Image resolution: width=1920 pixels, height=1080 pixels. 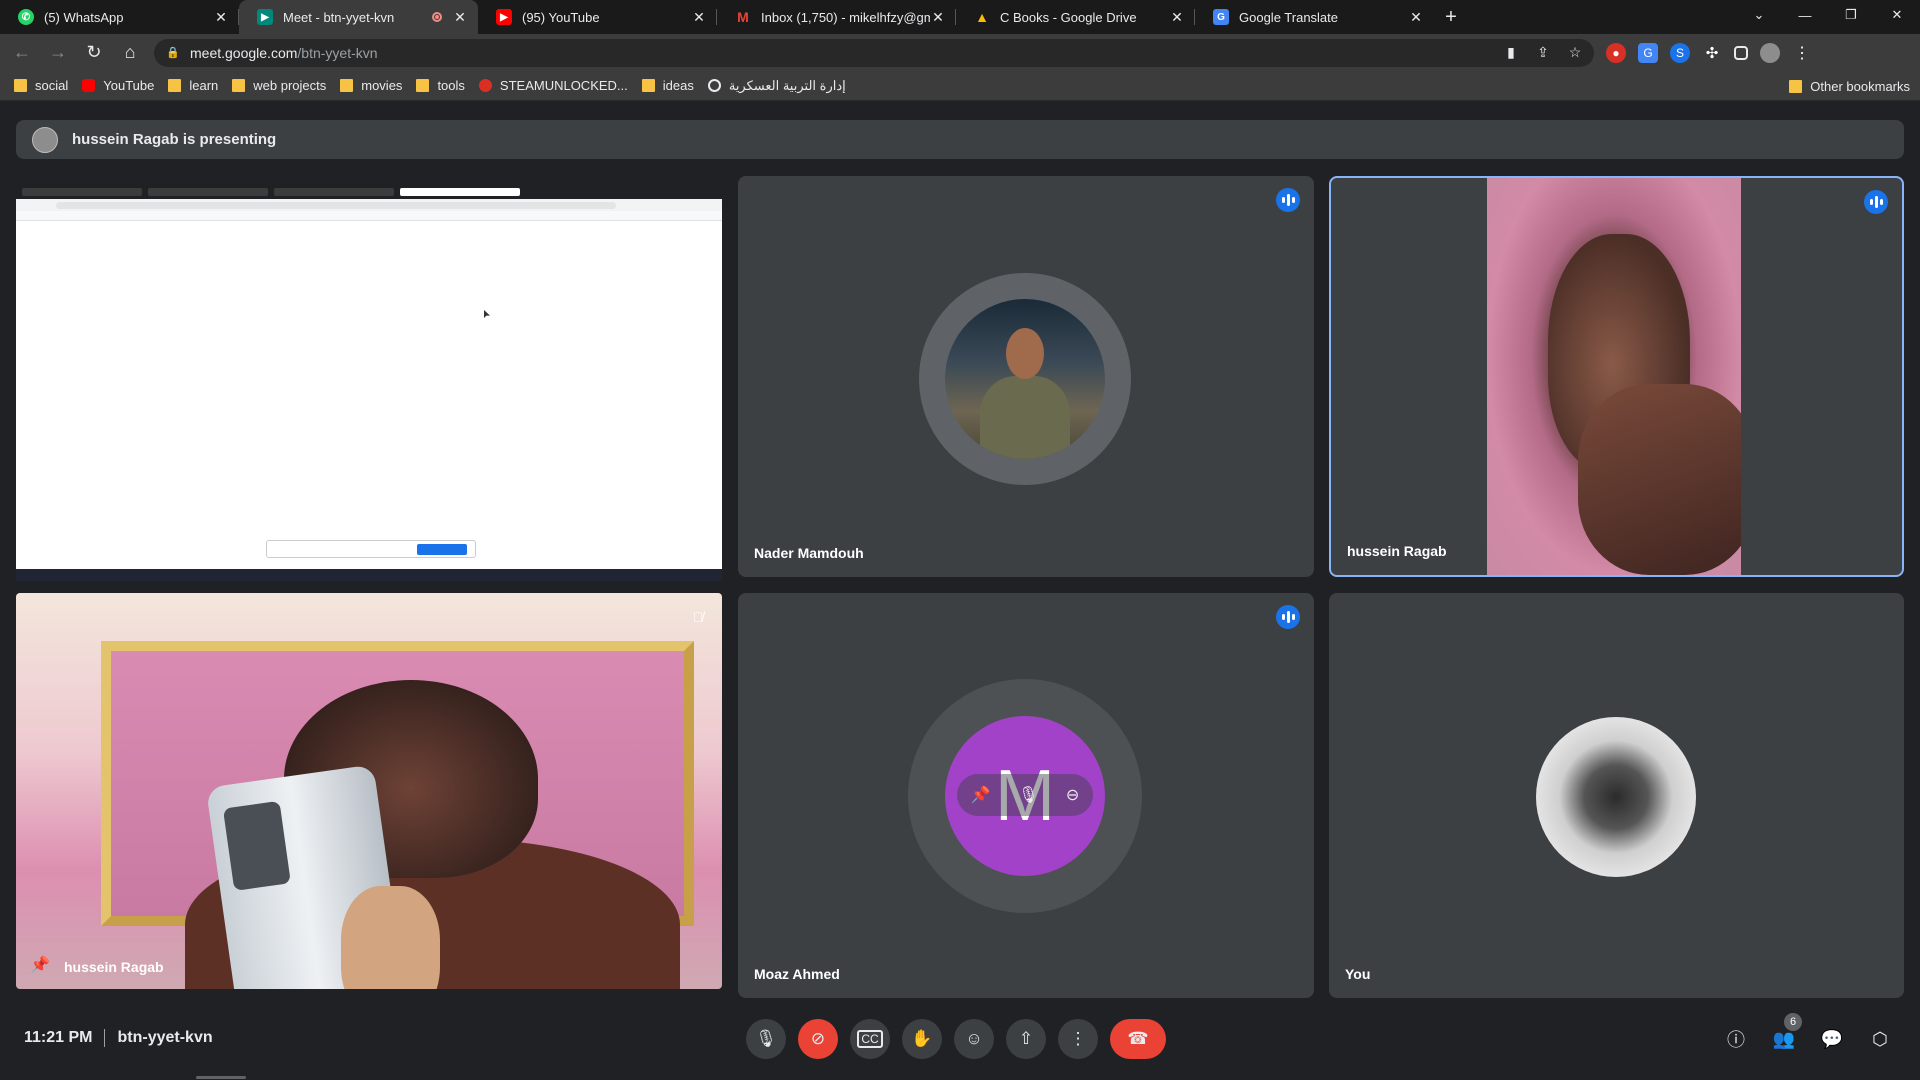 What do you see at coordinates (130, 53) in the screenshot?
I see `home-button: ⌂` at bounding box center [130, 53].